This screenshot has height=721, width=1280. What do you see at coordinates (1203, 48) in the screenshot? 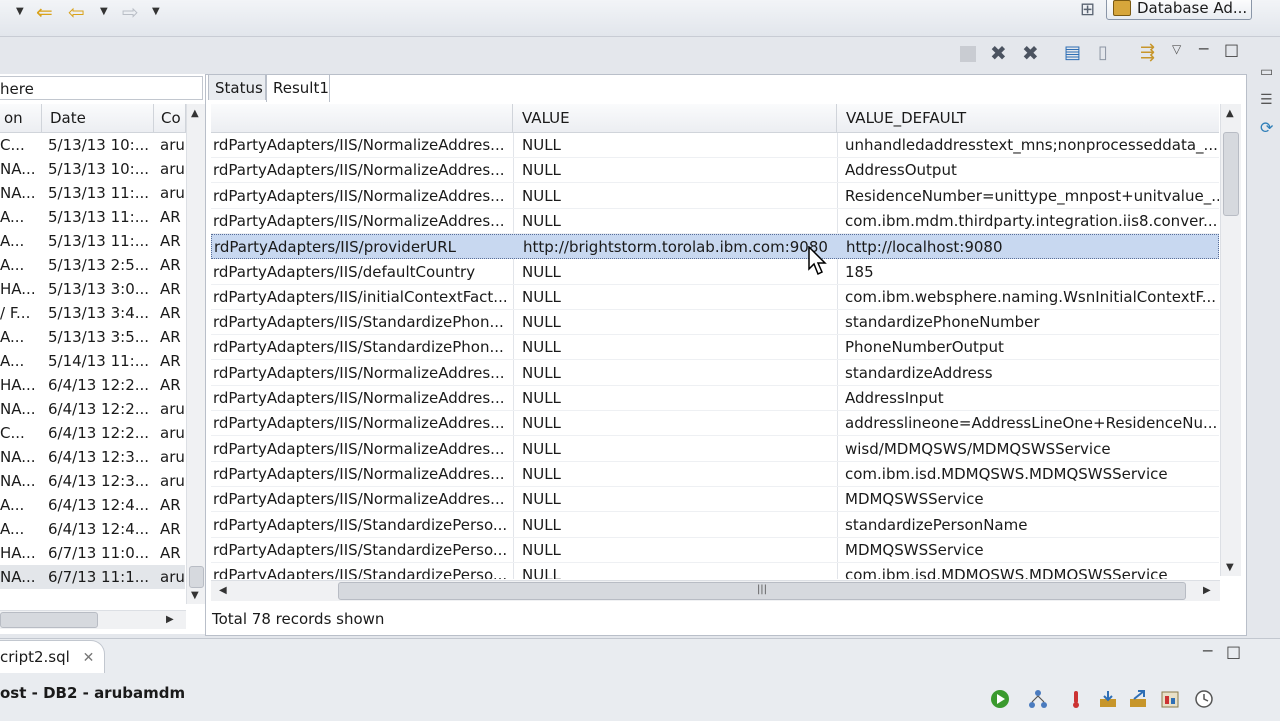
I see `minimize-icon: ‒` at bounding box center [1203, 48].